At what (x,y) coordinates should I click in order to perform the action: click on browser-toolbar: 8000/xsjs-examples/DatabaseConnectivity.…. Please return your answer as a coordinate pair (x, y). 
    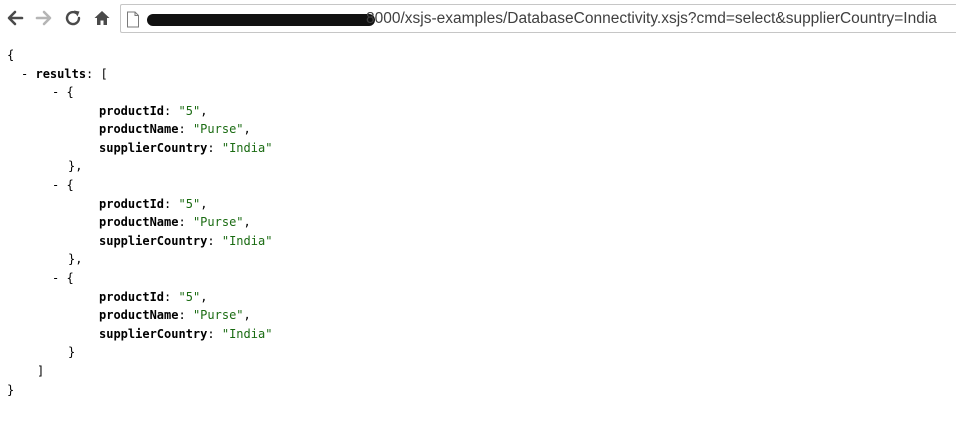
    Looking at the image, I should click on (478, 18).